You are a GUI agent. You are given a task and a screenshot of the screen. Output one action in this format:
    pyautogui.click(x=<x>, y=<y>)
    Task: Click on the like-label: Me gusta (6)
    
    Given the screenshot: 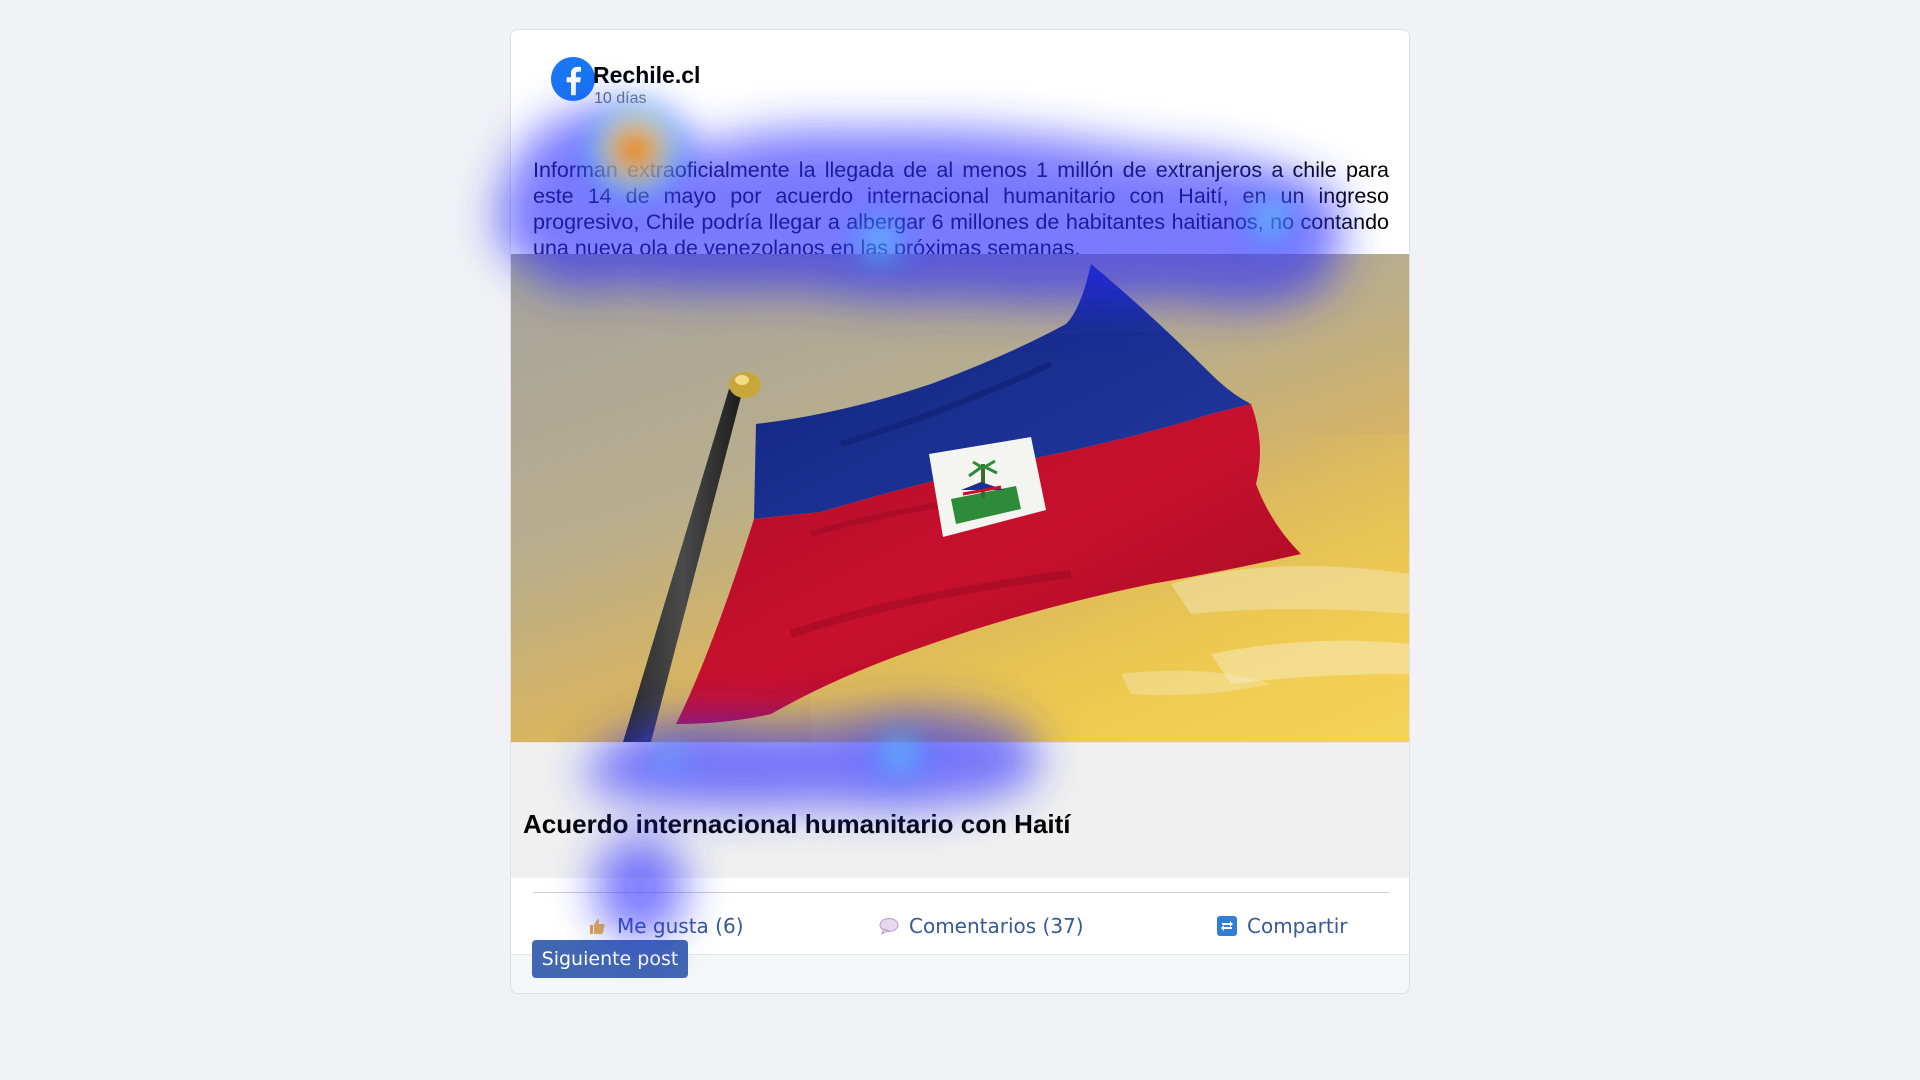 What is the action you would take?
    pyautogui.click(x=680, y=926)
    